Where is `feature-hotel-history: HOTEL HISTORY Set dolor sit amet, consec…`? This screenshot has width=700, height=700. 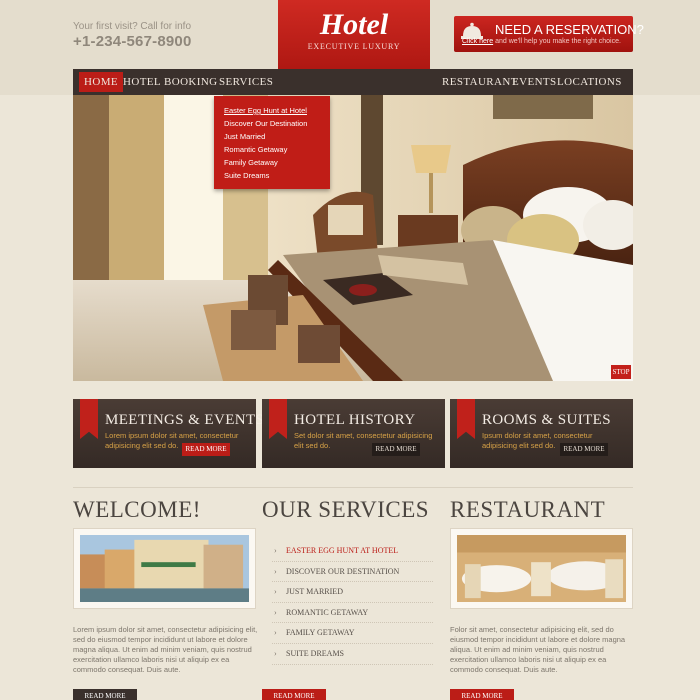
feature-hotel-history: HOTEL HISTORY Set dolor sit amet, consec… is located at coordinates (353, 433).